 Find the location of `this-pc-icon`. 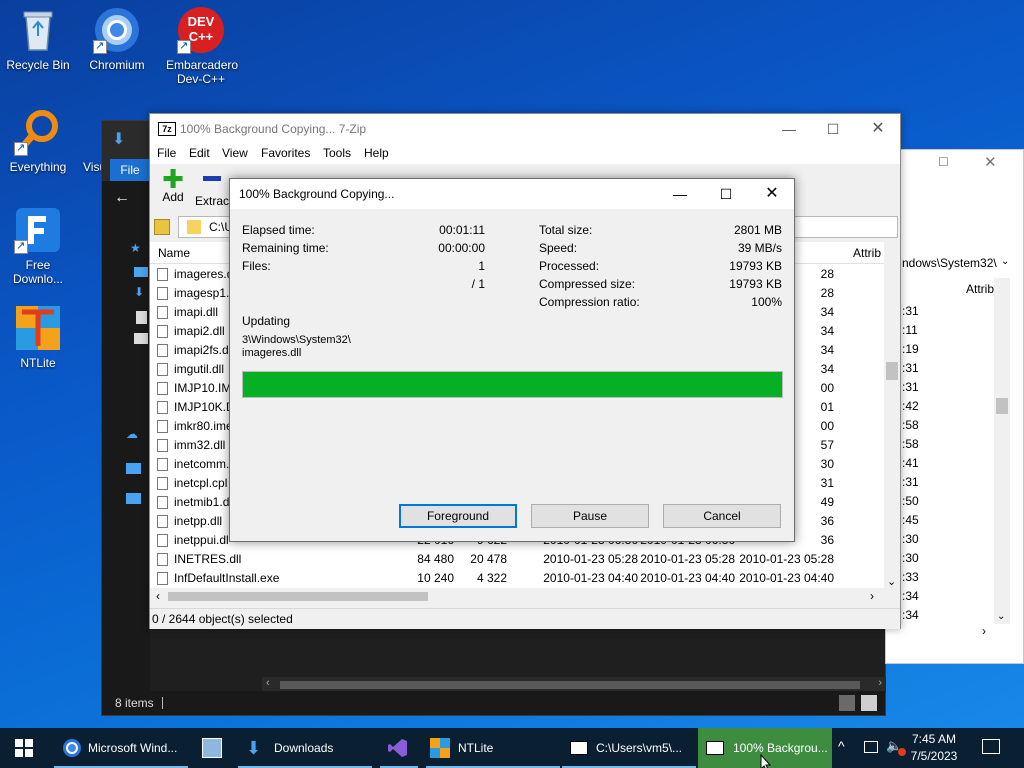

this-pc-icon is located at coordinates (133, 468).